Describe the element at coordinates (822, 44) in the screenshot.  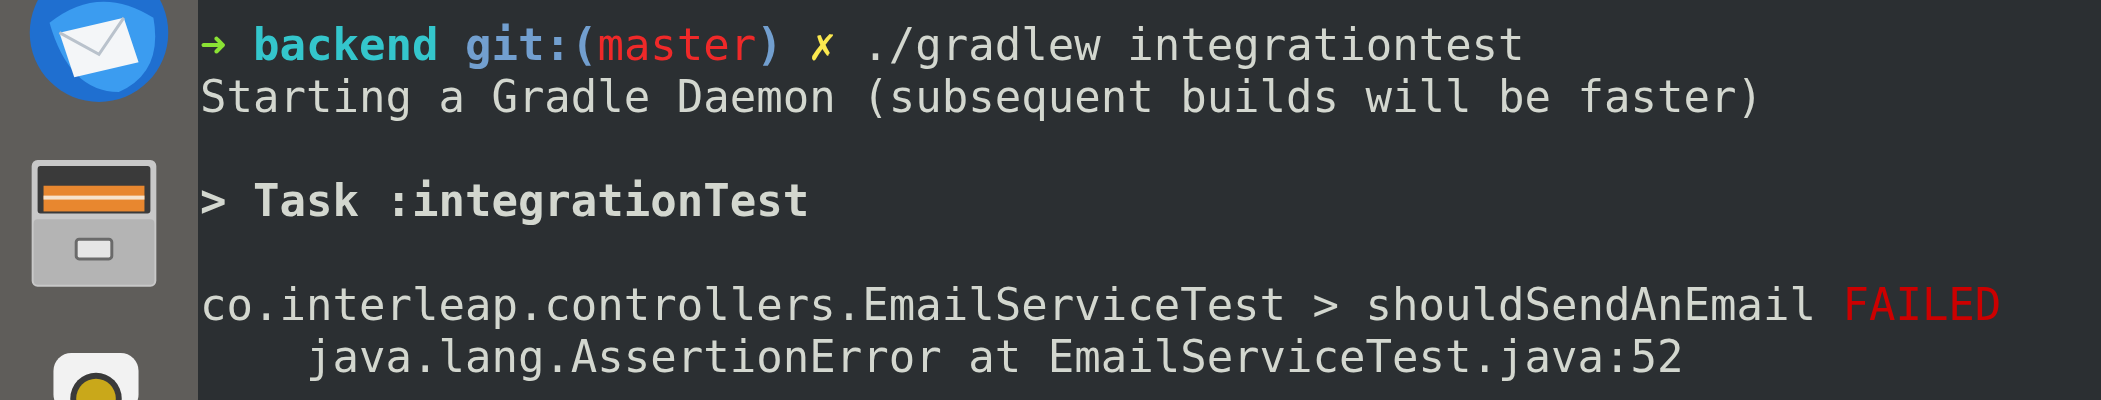
I see `dirty-mark: ✗` at that location.